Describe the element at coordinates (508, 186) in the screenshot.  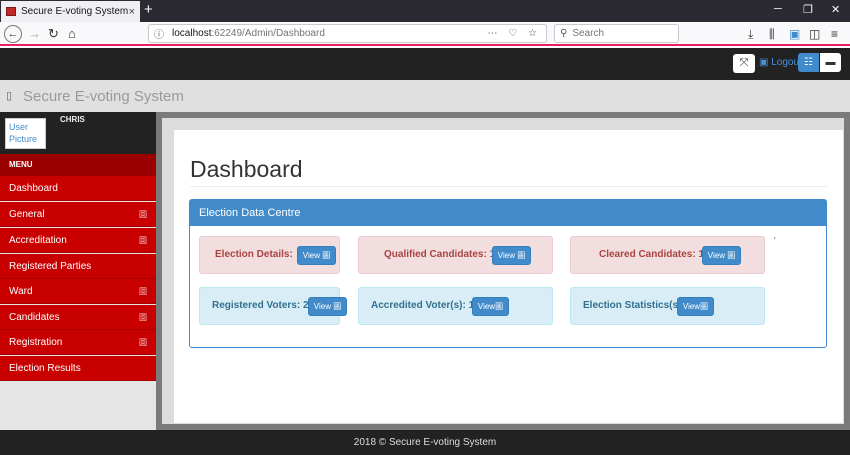
I see `title-divider` at that location.